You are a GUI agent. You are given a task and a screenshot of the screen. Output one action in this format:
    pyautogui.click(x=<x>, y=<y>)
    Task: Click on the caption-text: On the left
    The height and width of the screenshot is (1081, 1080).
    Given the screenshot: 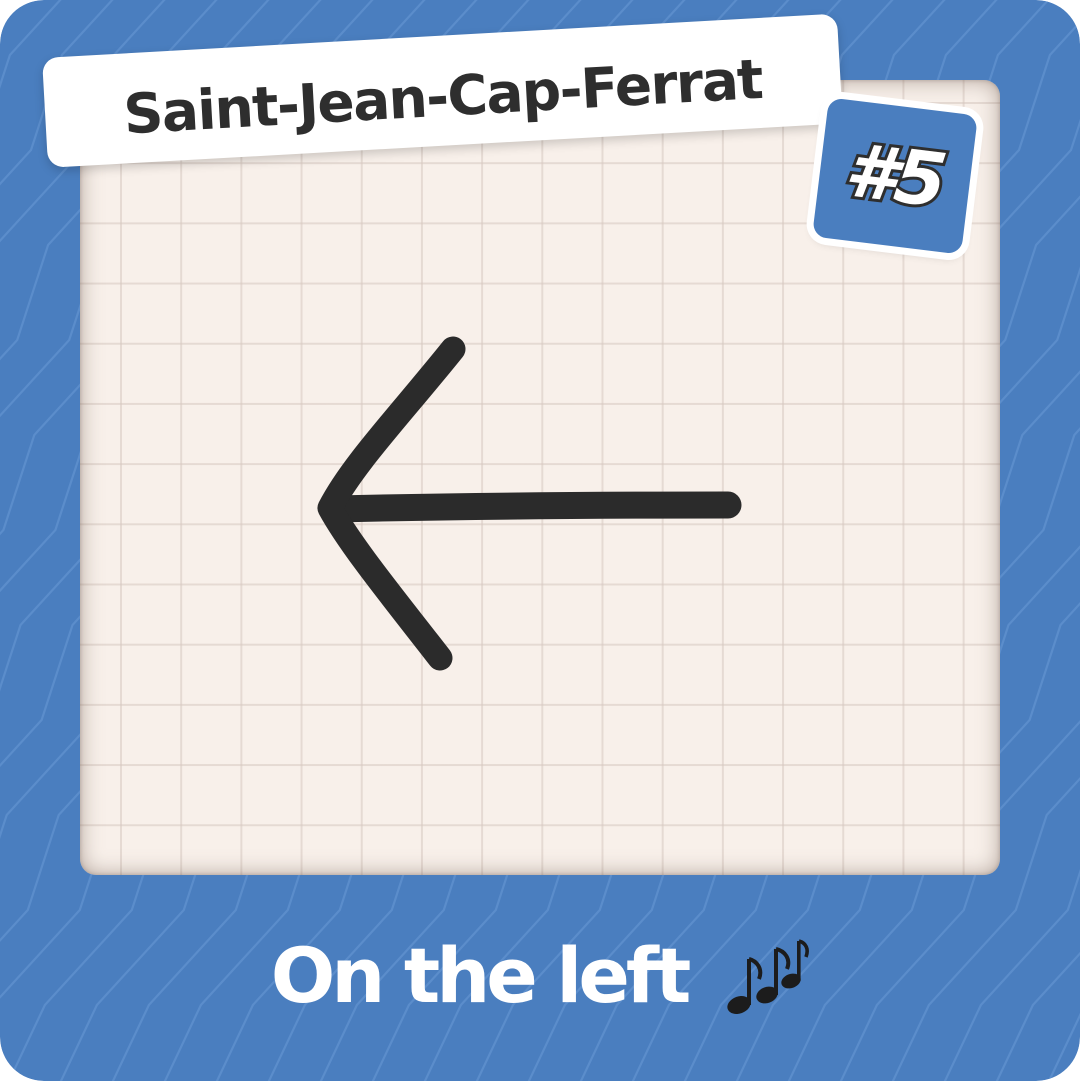 What is the action you would take?
    pyautogui.click(x=481, y=975)
    